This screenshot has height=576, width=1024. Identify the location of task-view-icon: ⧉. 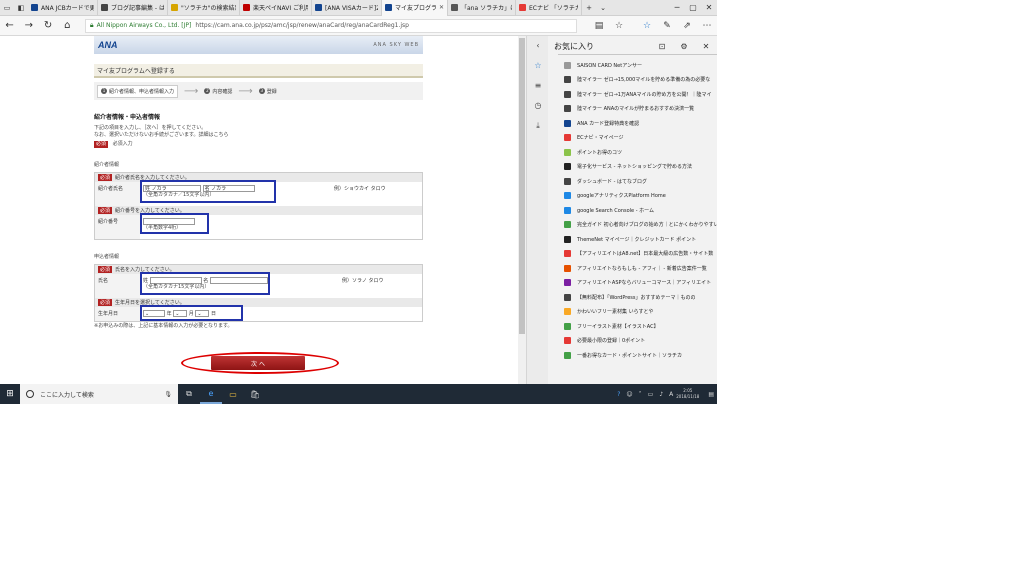
(189, 394).